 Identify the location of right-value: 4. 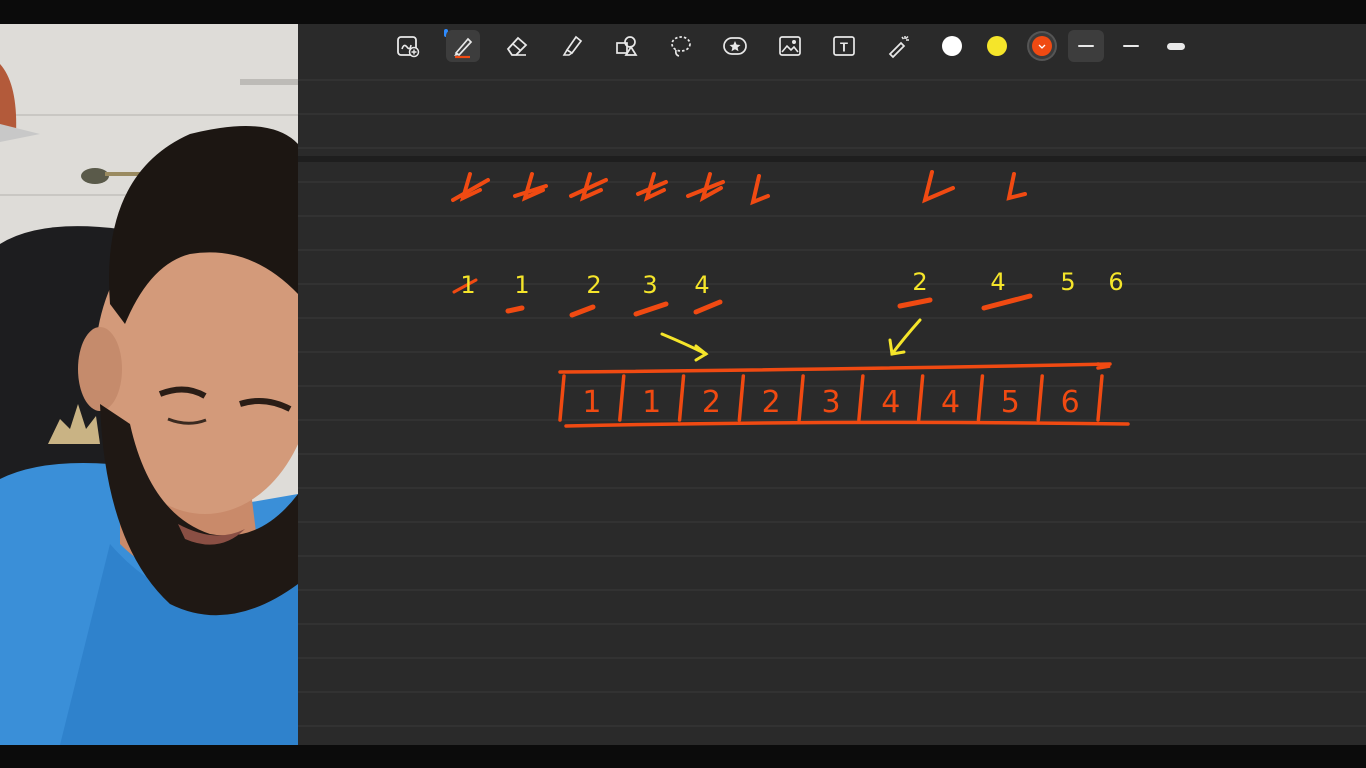
(997, 282).